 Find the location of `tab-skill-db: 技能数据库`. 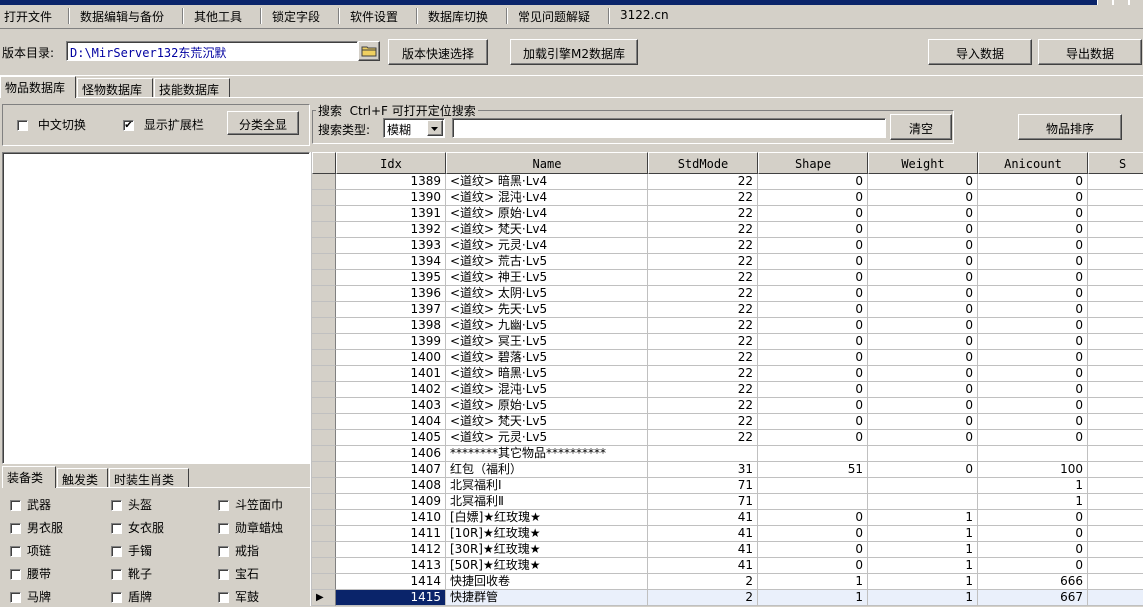

tab-skill-db: 技能数据库 is located at coordinates (192, 88).